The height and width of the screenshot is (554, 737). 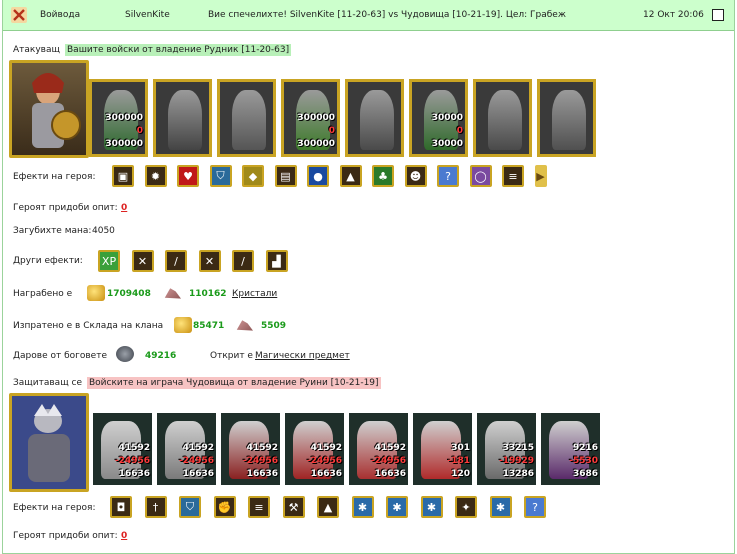 What do you see at coordinates (125, 354) in the screenshot?
I see `gift-icon` at bounding box center [125, 354].